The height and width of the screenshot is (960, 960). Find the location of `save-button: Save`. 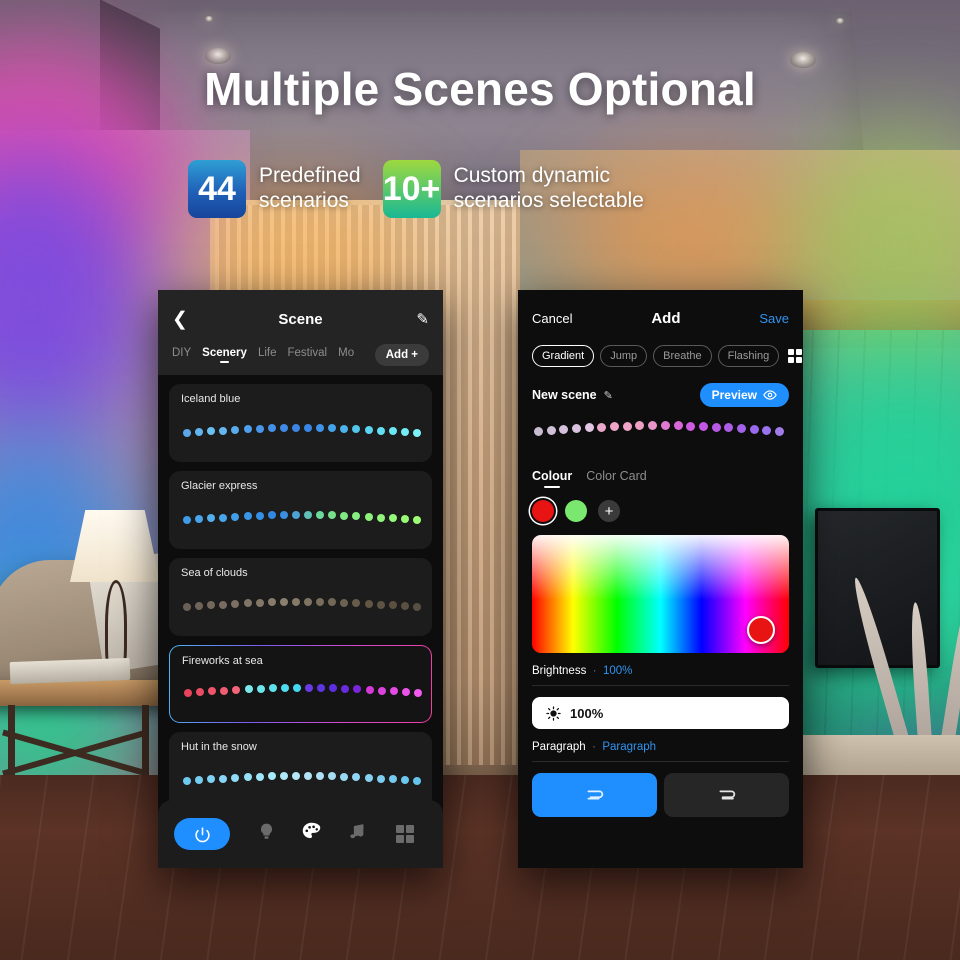

save-button: Save is located at coordinates (774, 318).